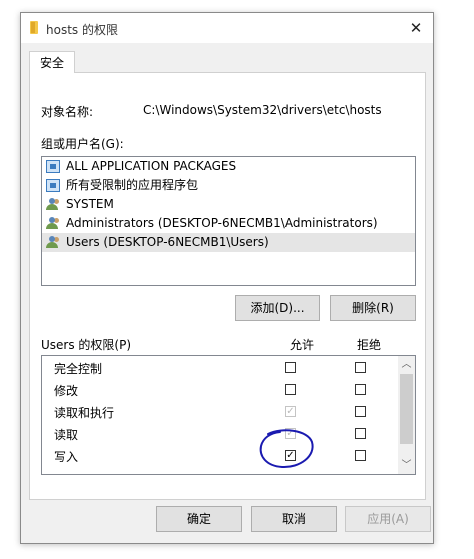 This screenshot has height=559, width=474. I want to click on list-item-selected: Users (DESKTOP-6NECMB1\Users), so click(228, 242).